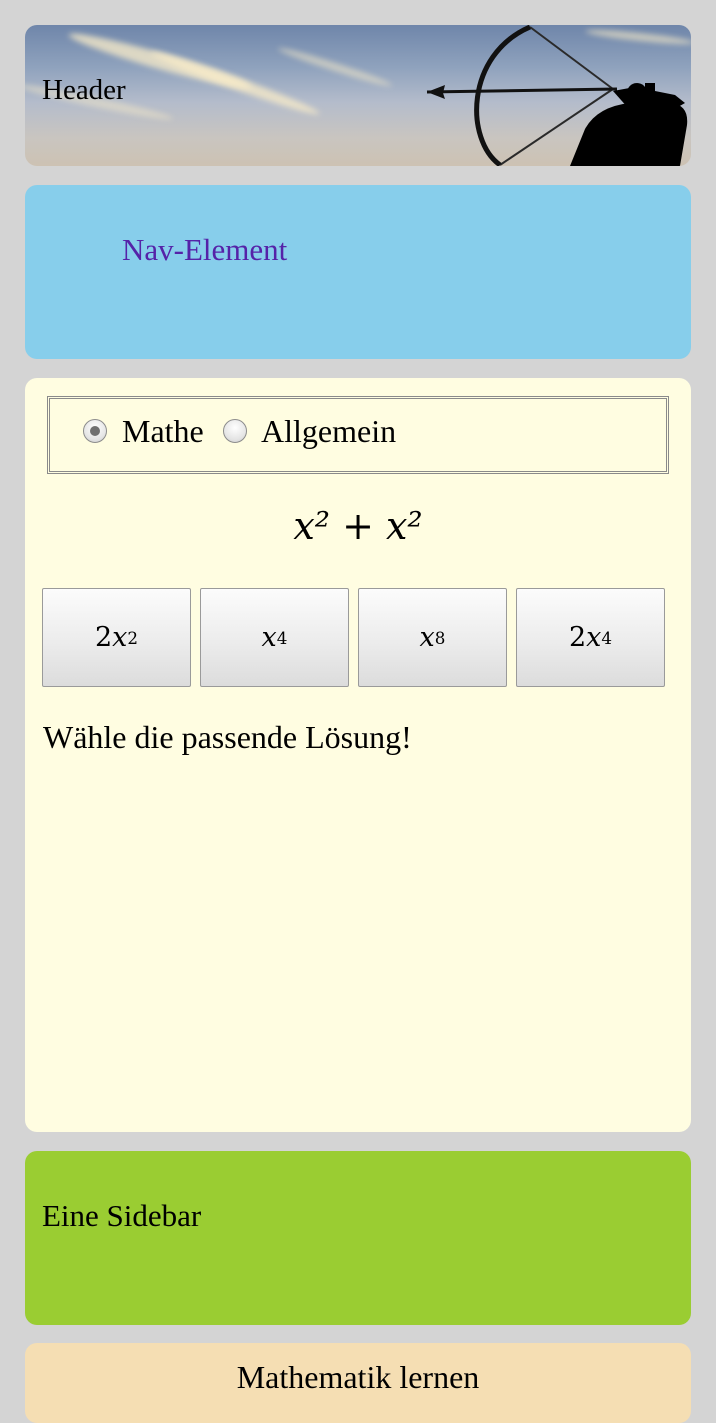 Image resolution: width=716 pixels, height=1423 pixels. I want to click on radio-allgemein, so click(235, 431).